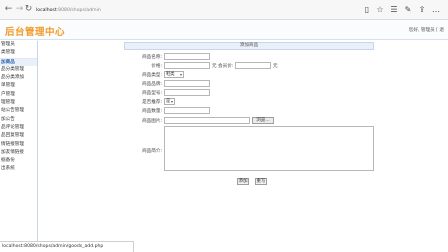 This screenshot has height=252, width=448. Describe the element at coordinates (18, 78) in the screenshot. I see `sidebar-item: 品分类添加` at that location.